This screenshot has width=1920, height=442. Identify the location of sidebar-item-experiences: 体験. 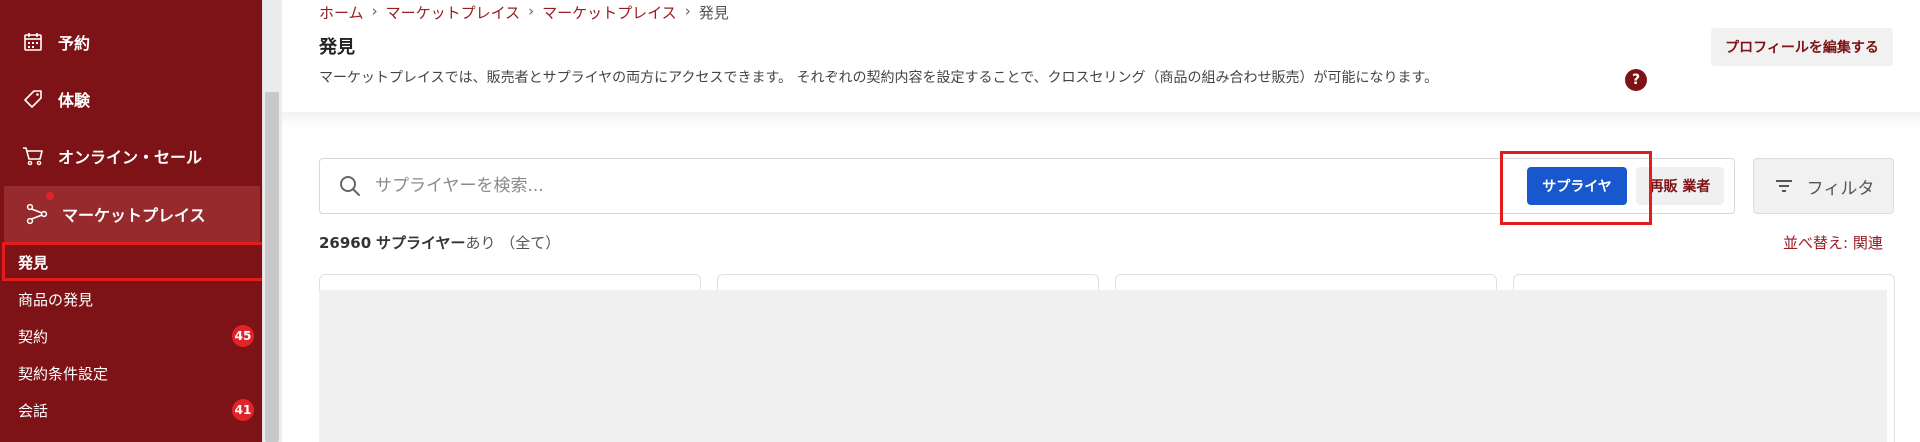
(131, 99).